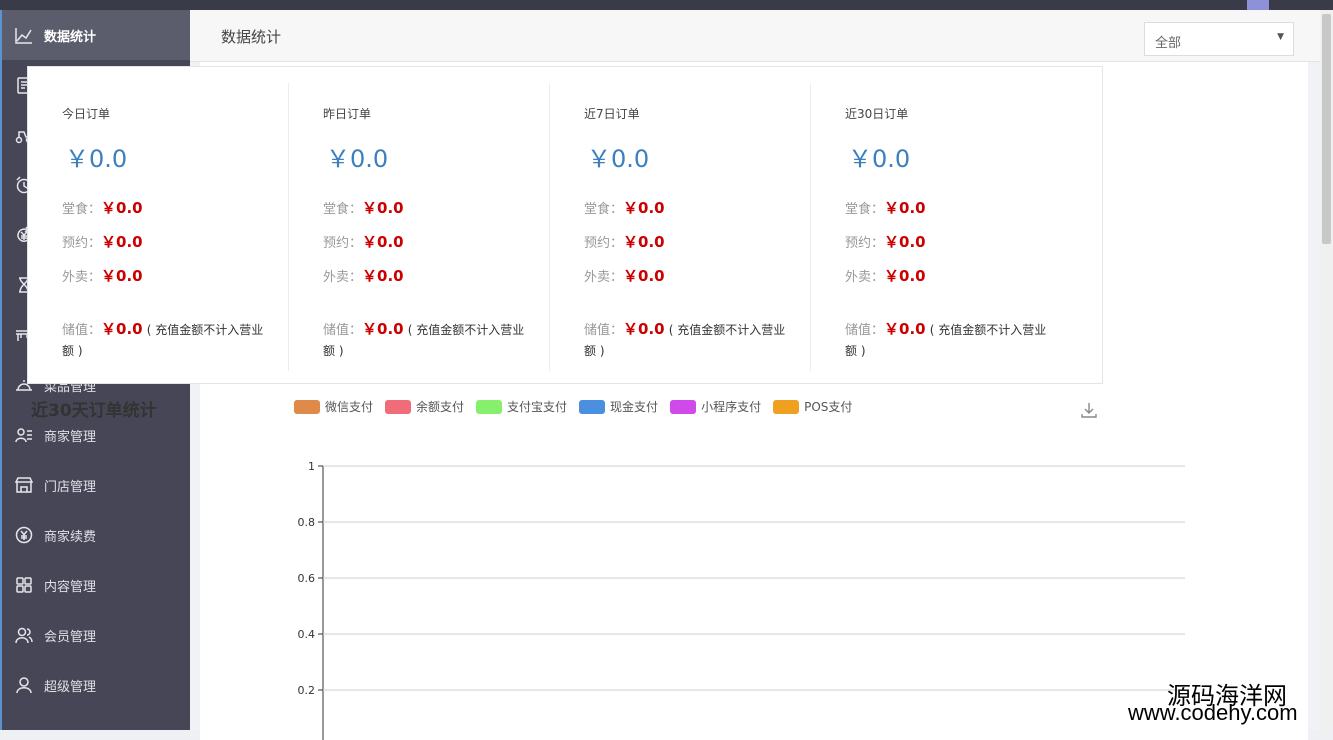  I want to click on legend-label: 现金支付, so click(634, 407).